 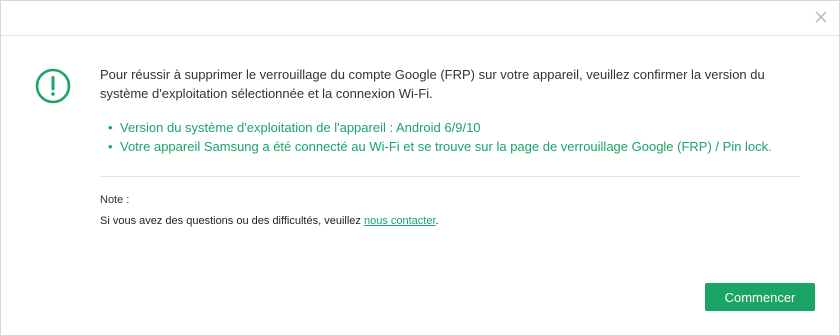 I want to click on close-icon, so click(x=821, y=17).